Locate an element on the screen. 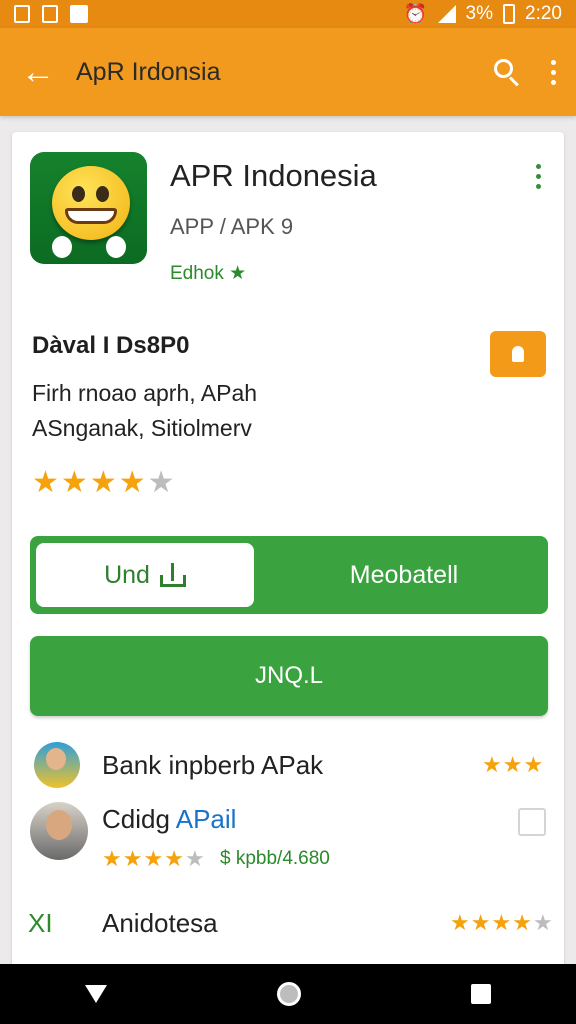  list-item-meta: $ kpbb/4.680 is located at coordinates (275, 858).